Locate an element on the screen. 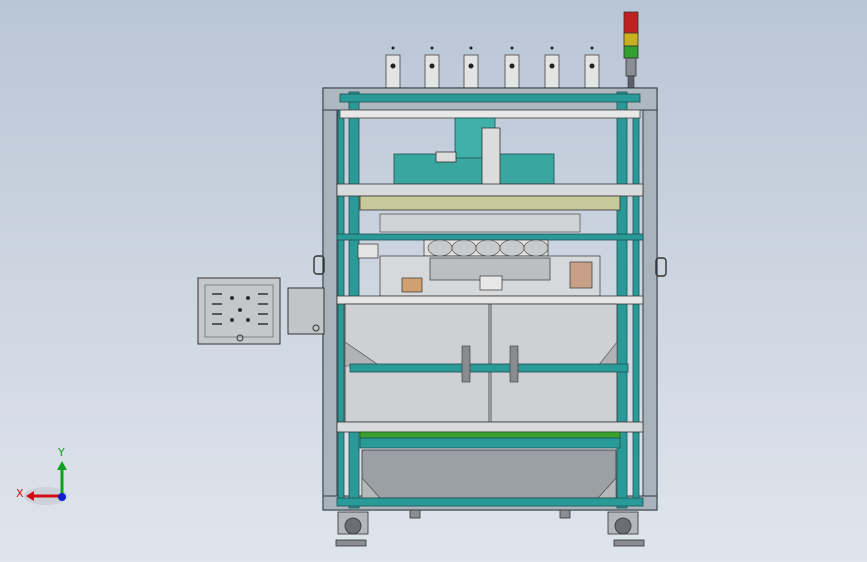  top-cross-rail is located at coordinates (490, 114).